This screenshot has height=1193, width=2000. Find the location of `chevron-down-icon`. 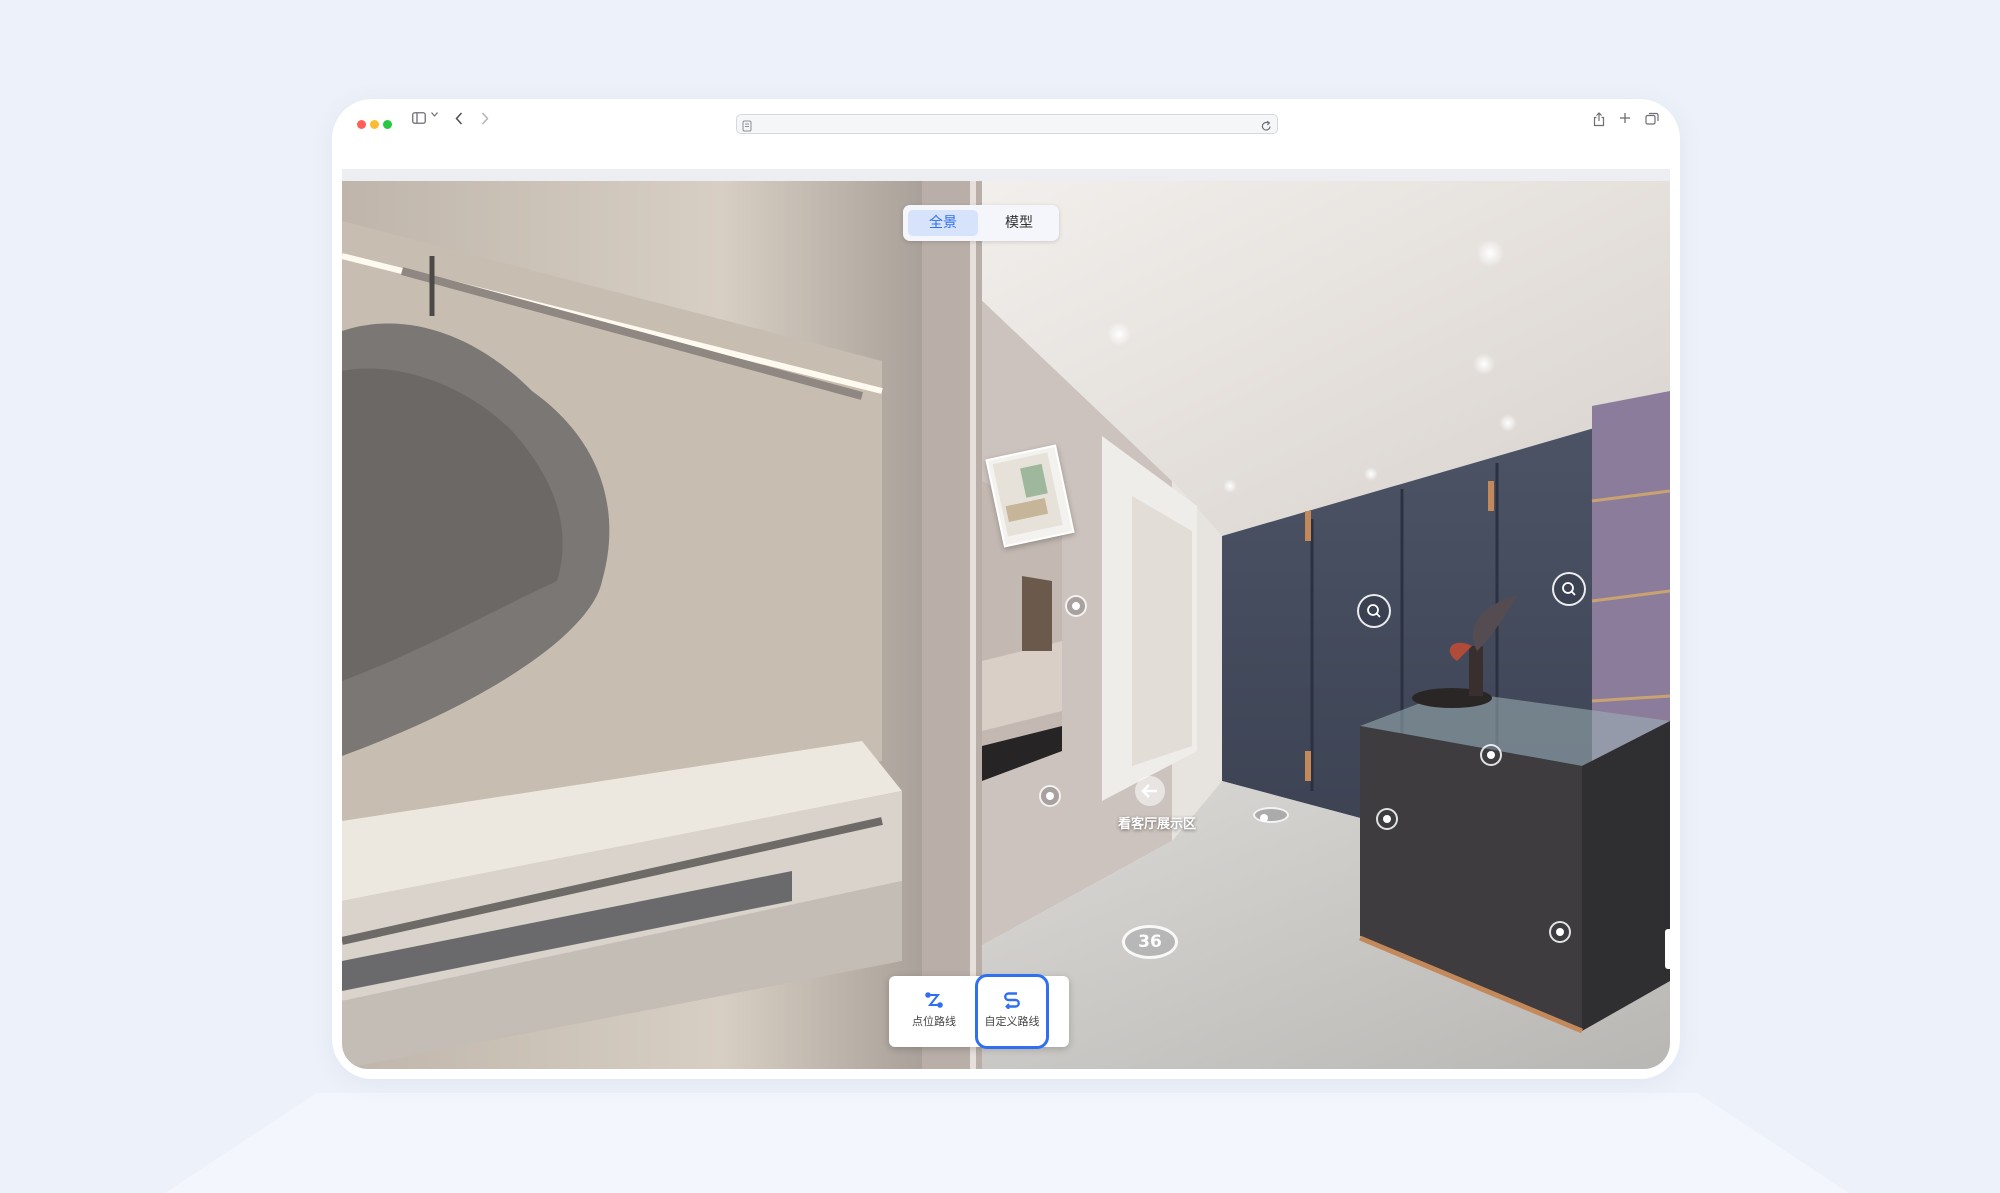

chevron-down-icon is located at coordinates (434, 124).